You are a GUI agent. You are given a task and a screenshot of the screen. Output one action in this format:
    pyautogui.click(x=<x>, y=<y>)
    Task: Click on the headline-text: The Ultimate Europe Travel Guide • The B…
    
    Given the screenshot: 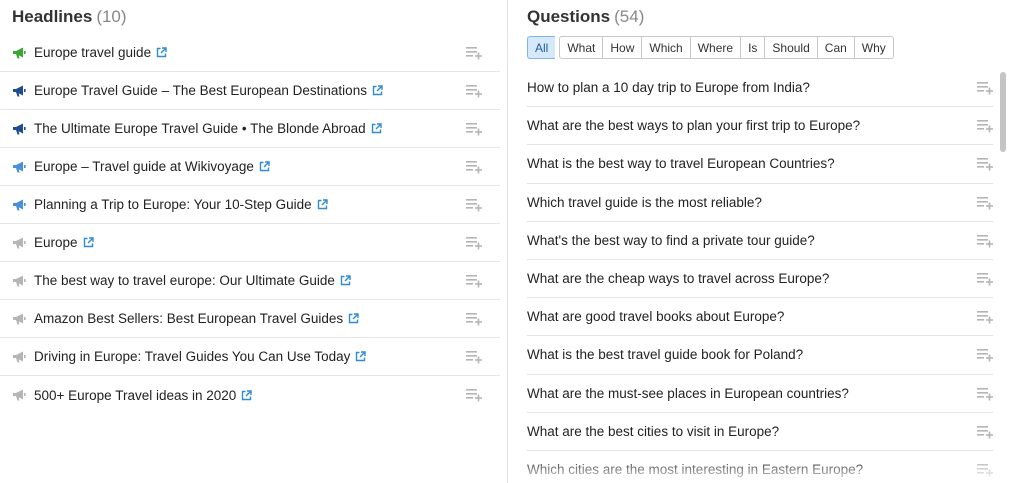 What is the action you would take?
    pyautogui.click(x=200, y=128)
    